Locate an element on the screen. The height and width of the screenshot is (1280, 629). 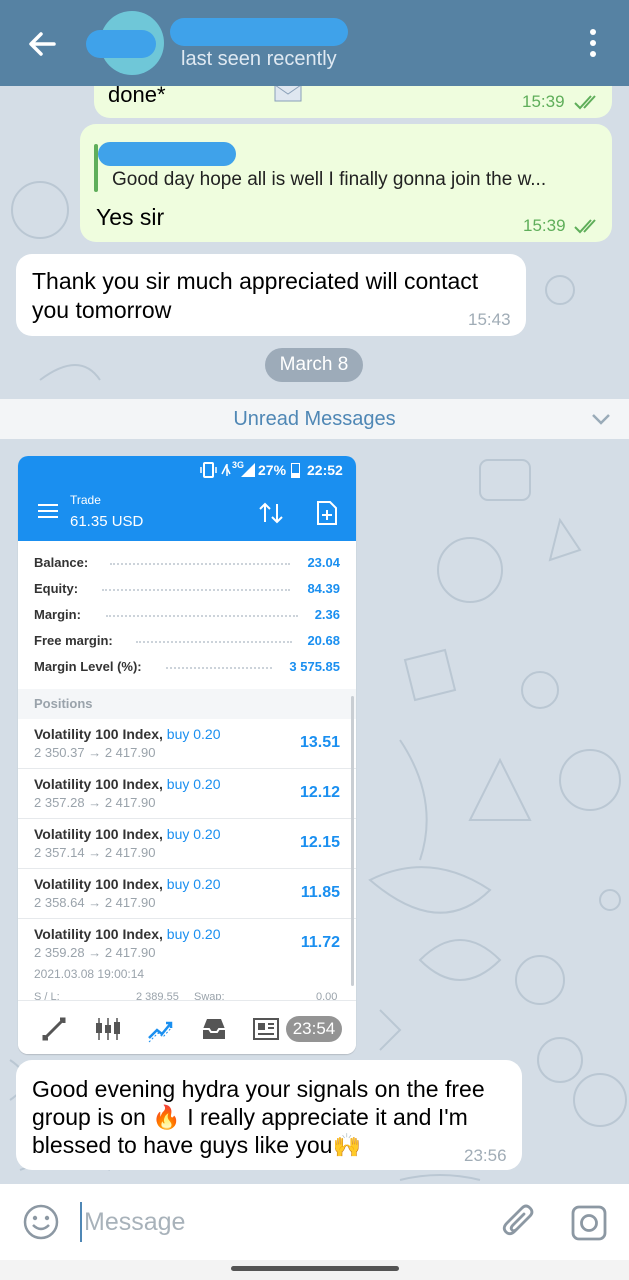
account-value: 20.68 is located at coordinates (323, 640).